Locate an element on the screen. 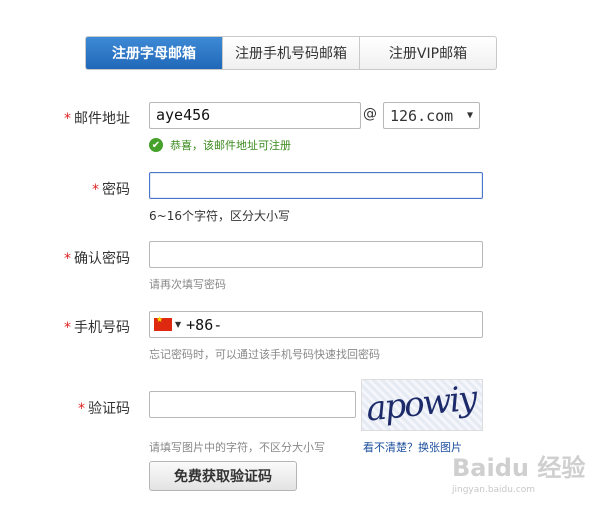 The image size is (593, 505). country-chevron-down-icon: ▼ is located at coordinates (178, 324).